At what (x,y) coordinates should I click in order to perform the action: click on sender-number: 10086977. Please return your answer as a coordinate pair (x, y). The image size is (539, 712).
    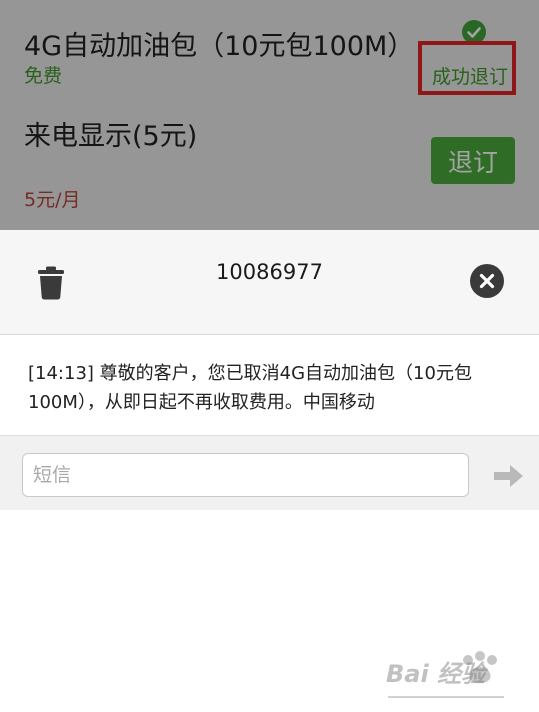
    Looking at the image, I should click on (269, 272).